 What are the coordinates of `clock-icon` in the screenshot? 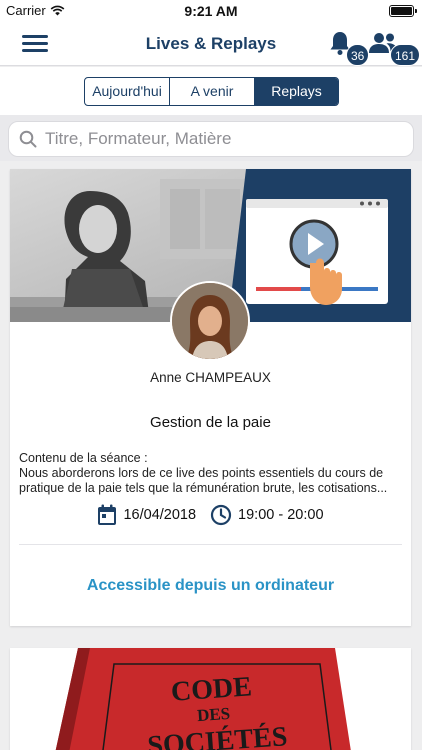 It's located at (221, 515).